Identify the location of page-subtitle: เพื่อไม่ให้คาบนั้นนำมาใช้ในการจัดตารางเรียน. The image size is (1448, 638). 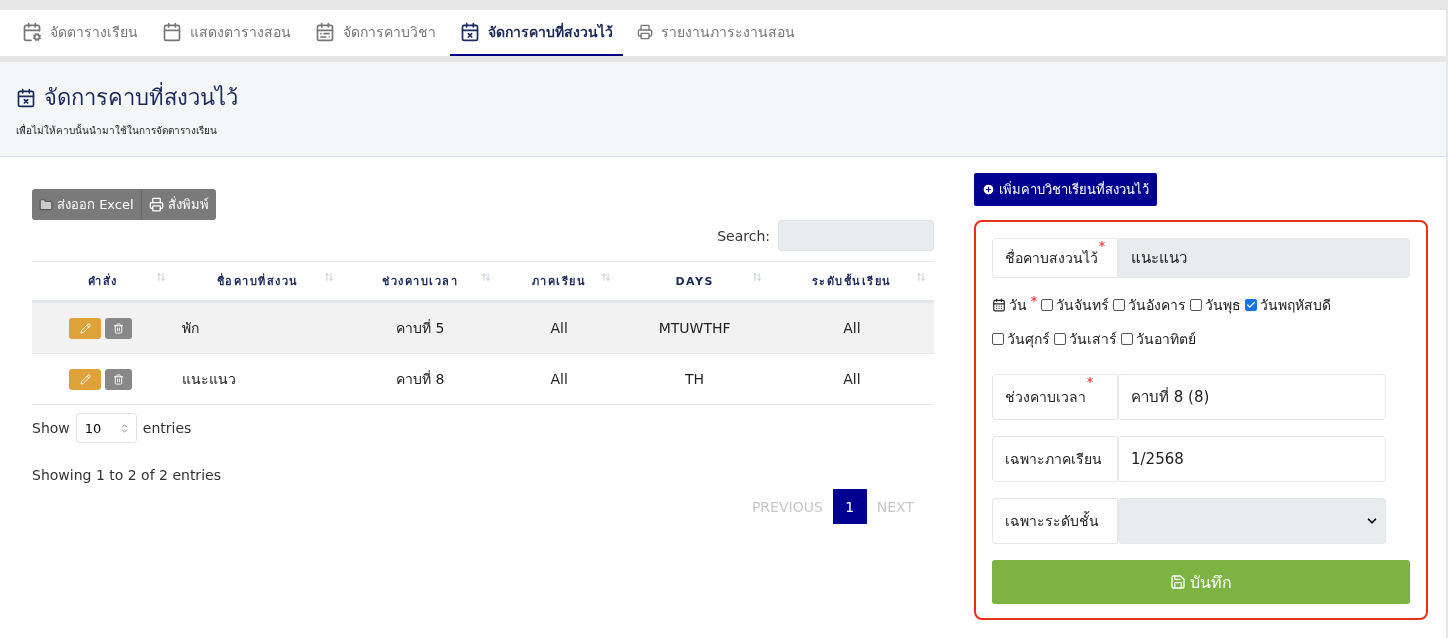
(117, 130).